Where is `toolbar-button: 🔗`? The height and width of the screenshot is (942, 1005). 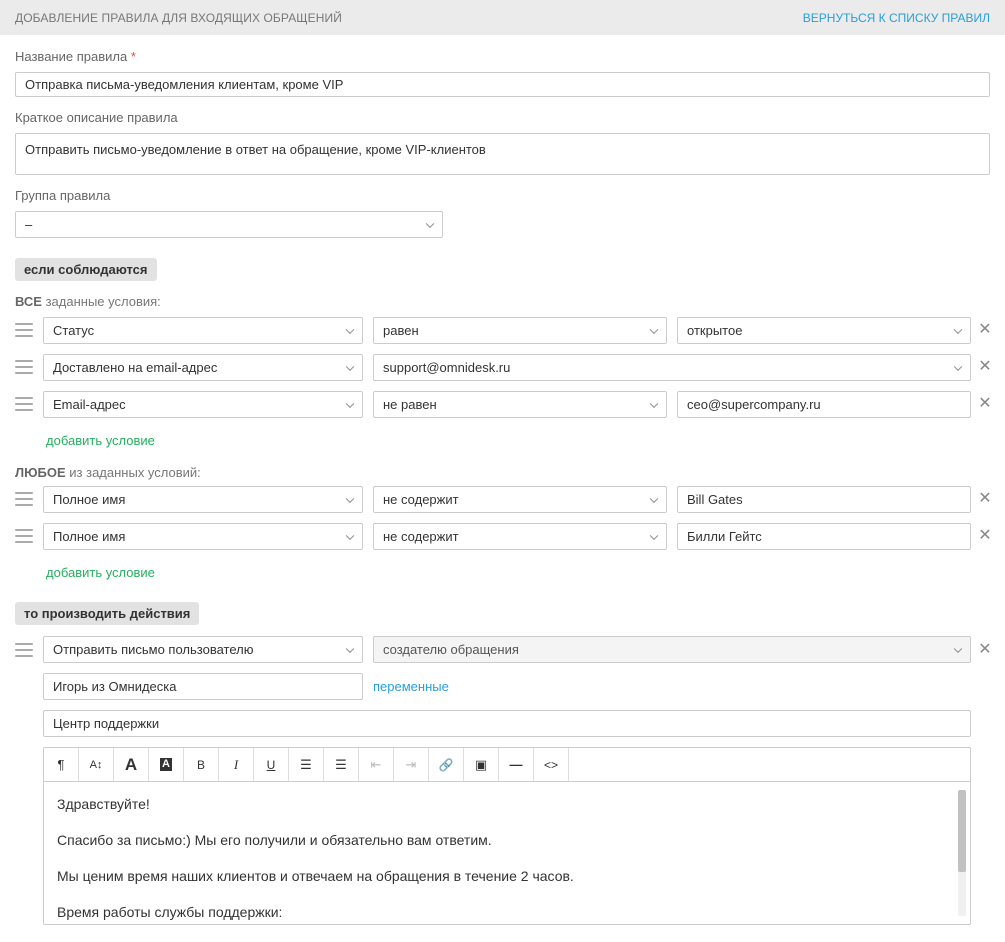
toolbar-button: 🔗 is located at coordinates (446, 764).